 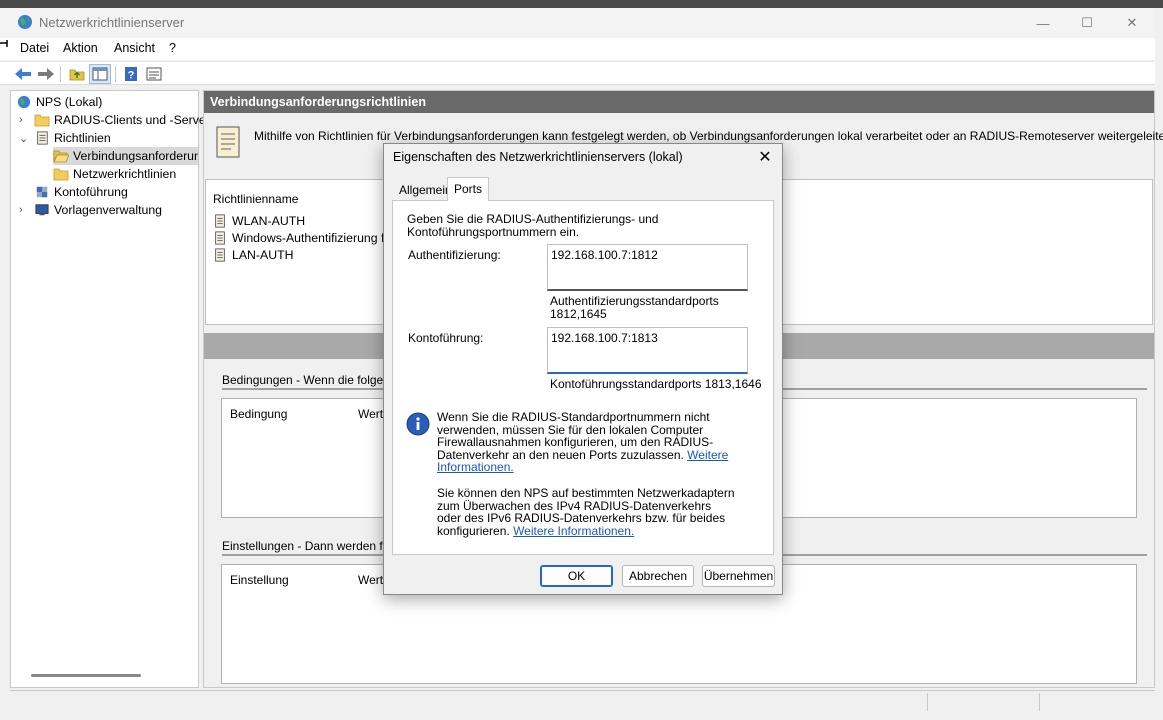 I want to click on title-bar: Netzwerkrichtlinienserver — ☐ ✕, so click(x=577, y=23).